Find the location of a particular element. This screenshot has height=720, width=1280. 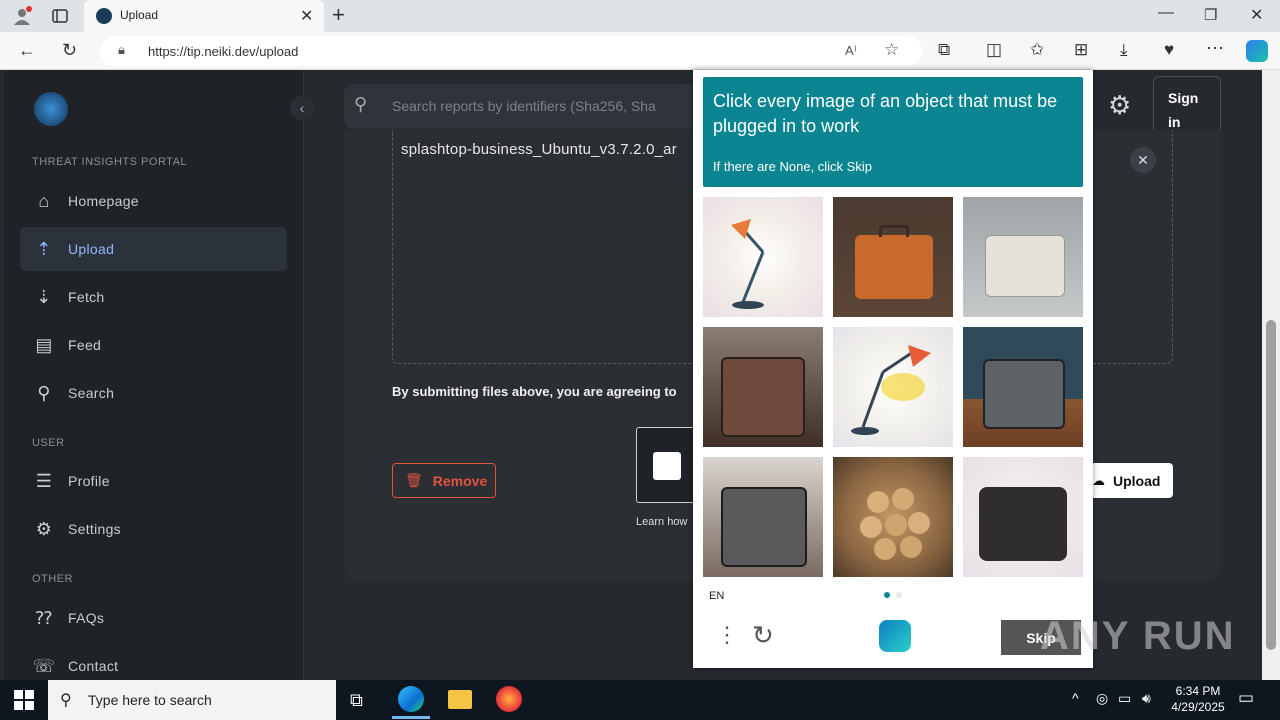

address-bar: 🔒︎ https://tip.neiki.dev/upload A⁾ ☆ is located at coordinates (511, 51).